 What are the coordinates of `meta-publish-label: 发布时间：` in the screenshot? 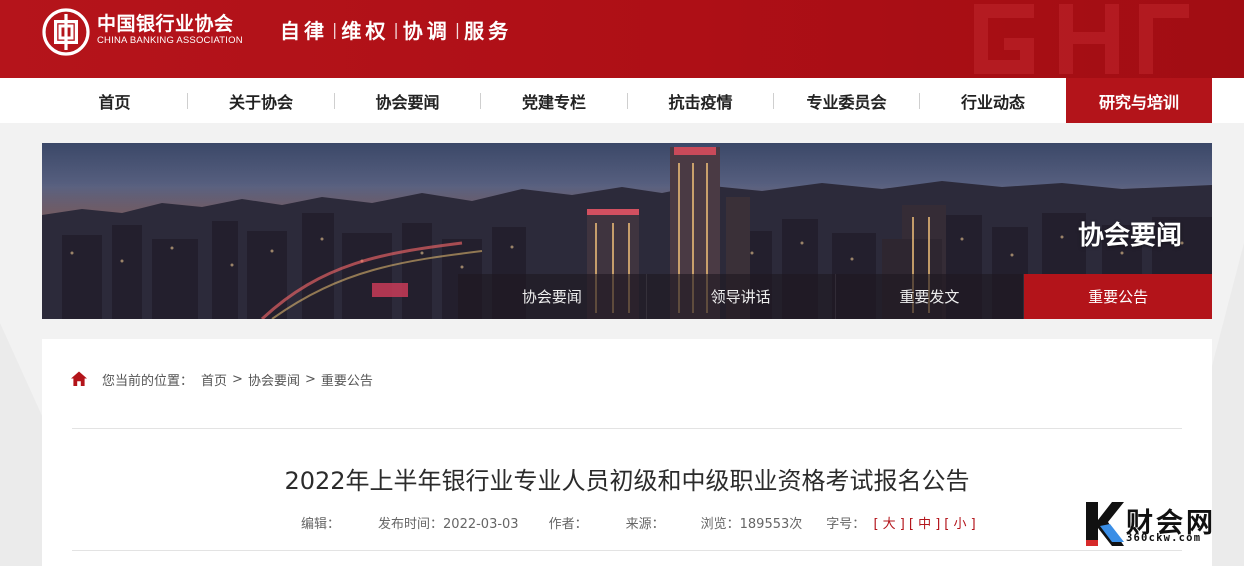 It's located at (411, 524).